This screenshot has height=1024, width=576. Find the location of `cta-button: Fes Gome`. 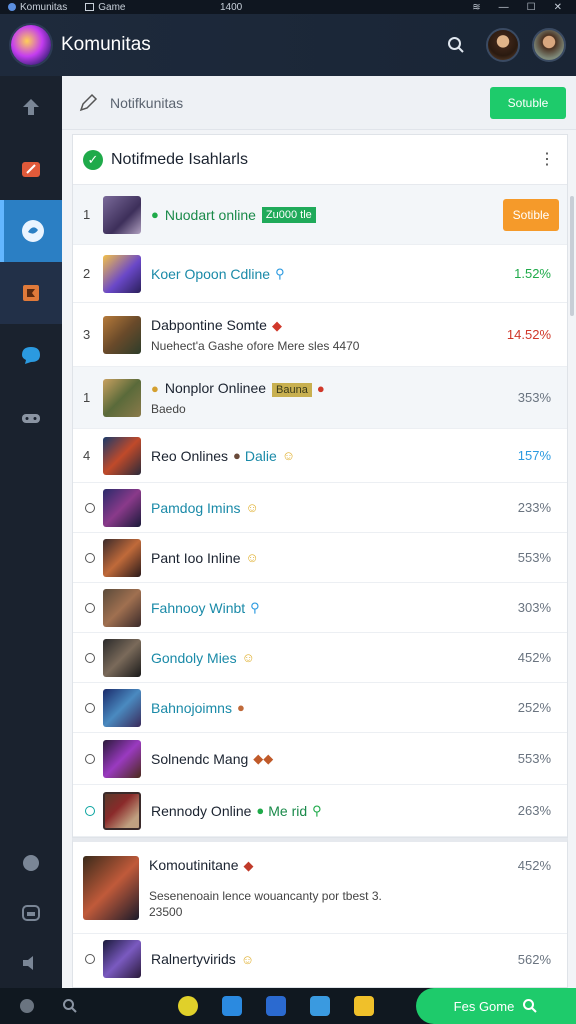

cta-button: Fes Gome is located at coordinates (496, 1006).